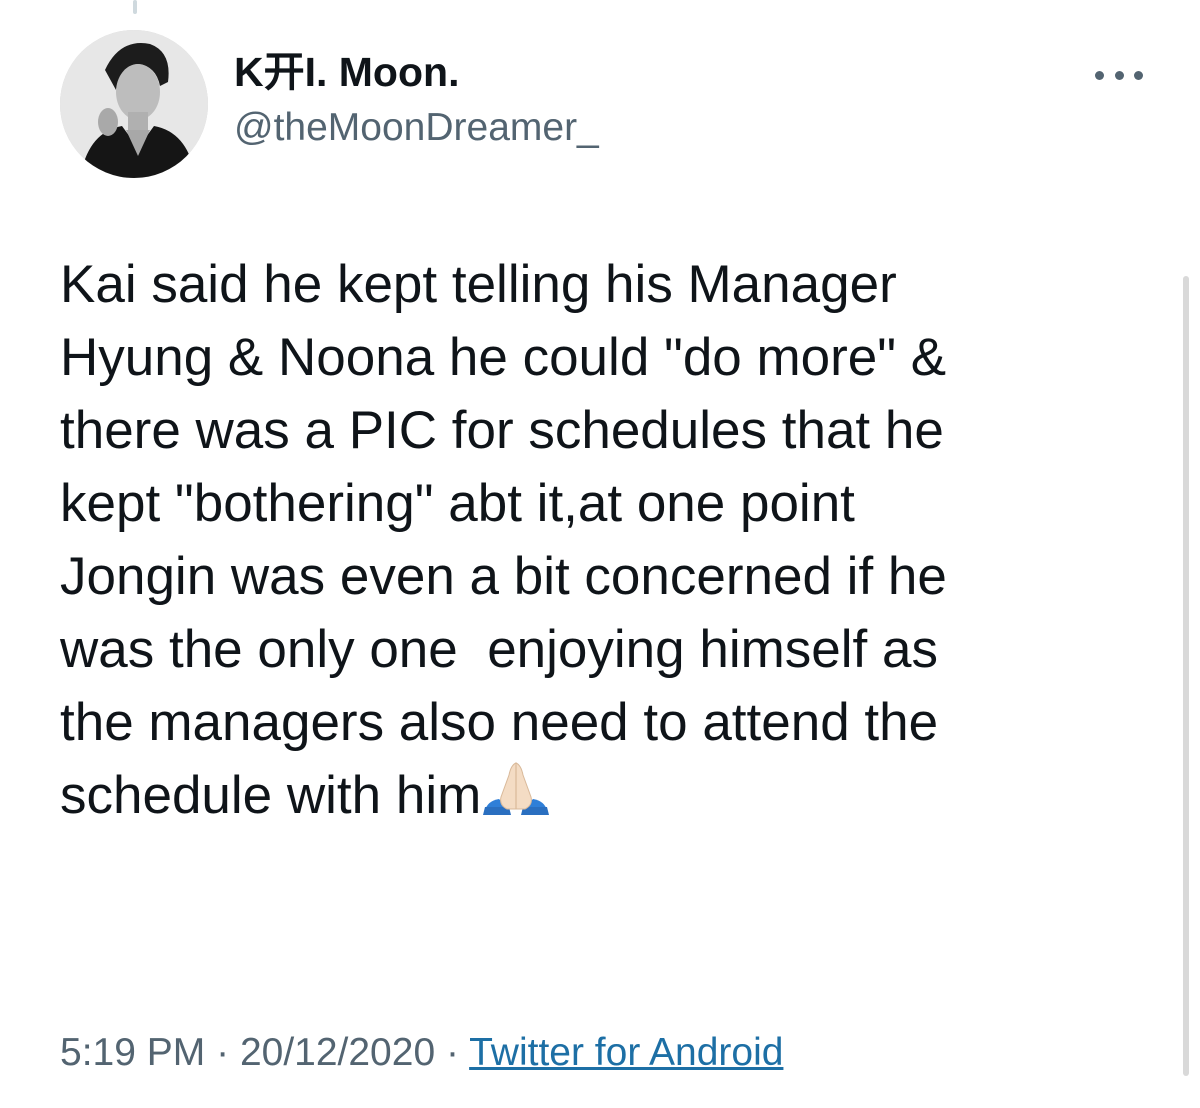 This screenshot has height=1108, width=1200. I want to click on tweet-text-line-content: schedule with him, so click(271, 795).